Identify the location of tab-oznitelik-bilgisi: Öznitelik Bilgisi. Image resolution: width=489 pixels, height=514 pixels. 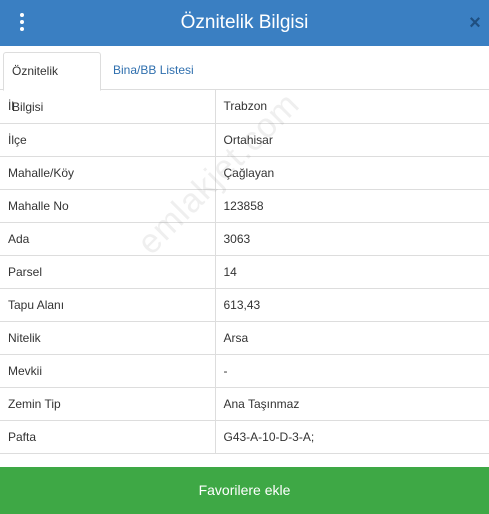
(52, 83).